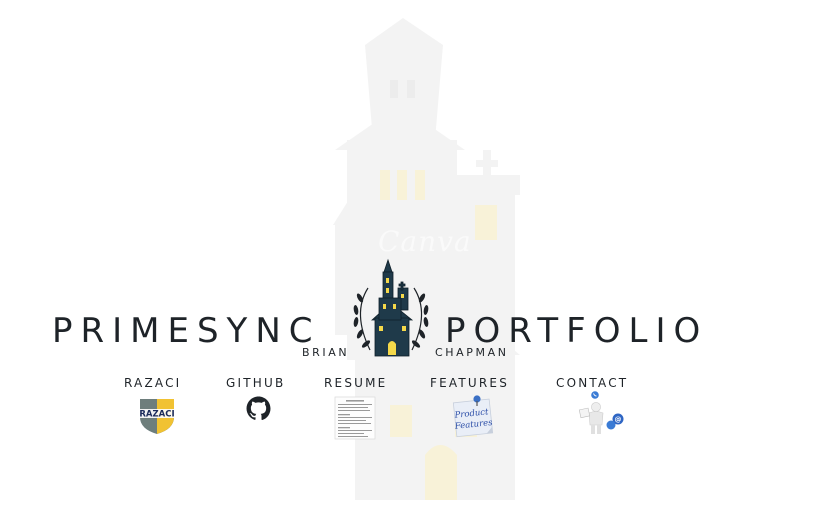 Image resolution: width=815 pixels, height=531 pixels. I want to click on razaci-badge-text: RAZACI, so click(156, 415).